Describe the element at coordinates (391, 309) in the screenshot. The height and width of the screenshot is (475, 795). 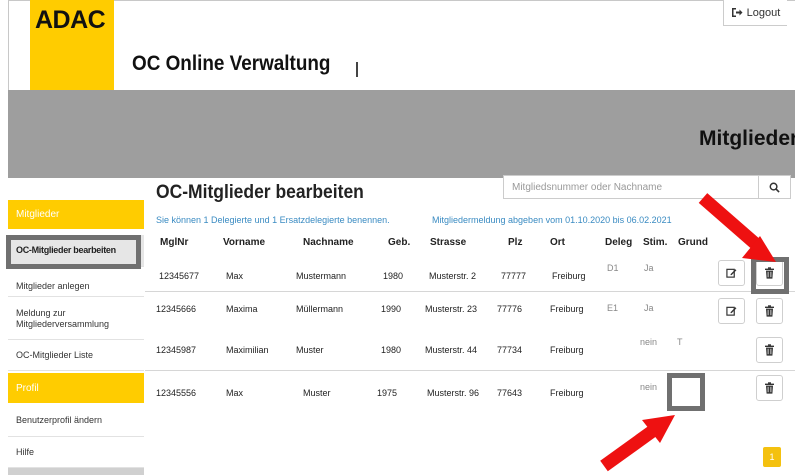
I see `cell-geb: 1990` at that location.